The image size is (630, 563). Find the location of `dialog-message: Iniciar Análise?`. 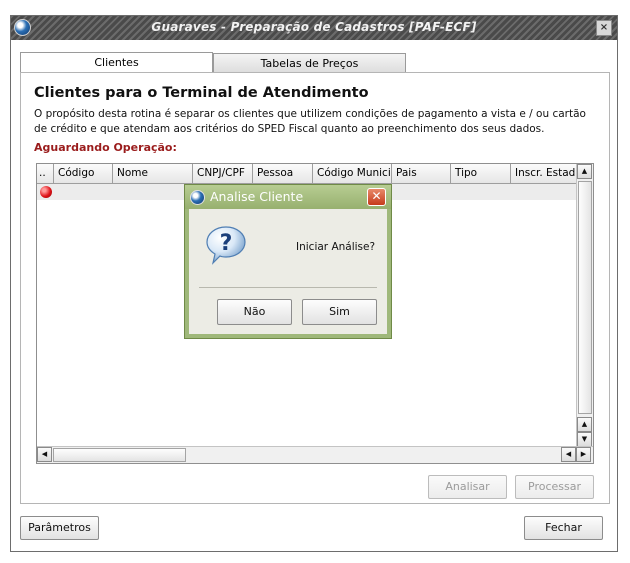

dialog-message: Iniciar Análise? is located at coordinates (336, 247).